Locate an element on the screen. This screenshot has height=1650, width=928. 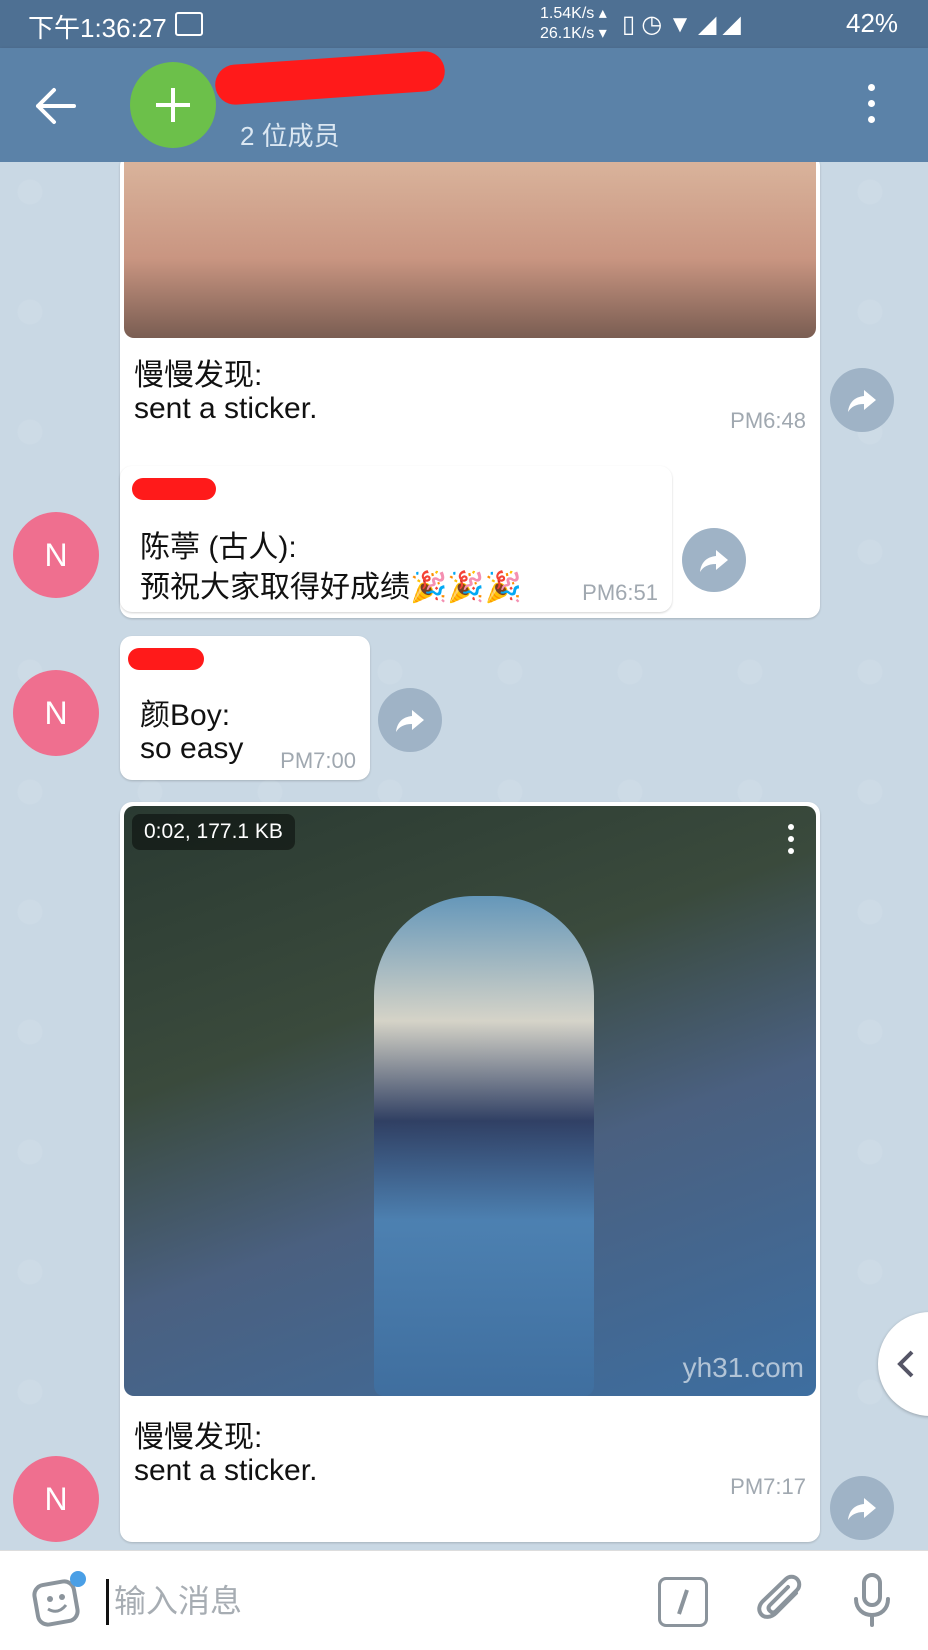
slash-command-icon is located at coordinates (683, 1602).